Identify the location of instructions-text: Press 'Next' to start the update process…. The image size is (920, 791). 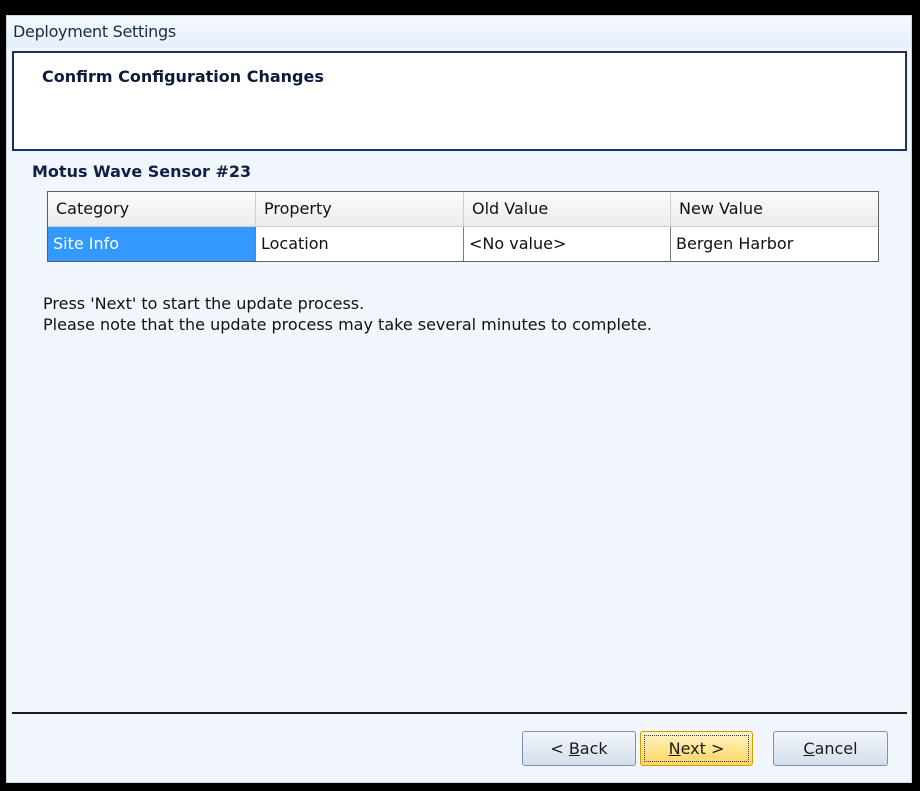
(347, 314).